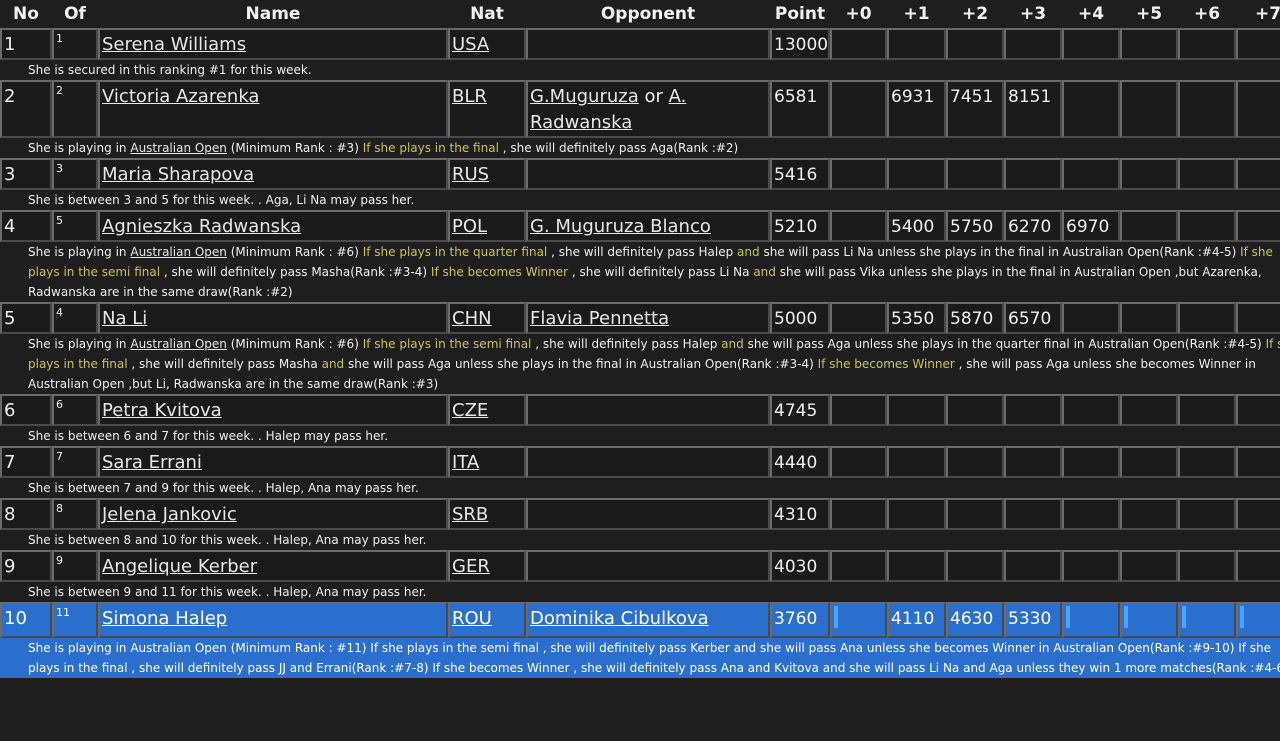 This screenshot has height=741, width=1280. What do you see at coordinates (152, 462) in the screenshot?
I see `player-name-link: Sara Errani` at bounding box center [152, 462].